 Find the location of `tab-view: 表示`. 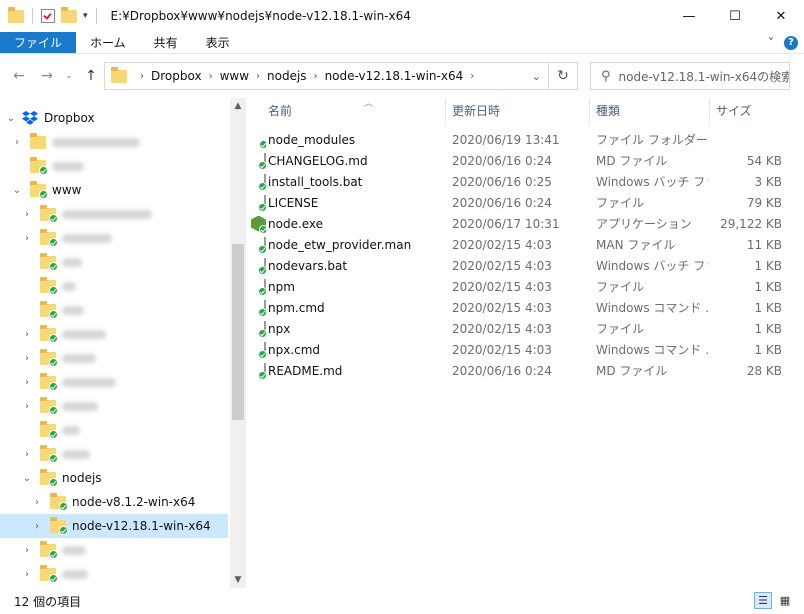

tab-view: 表示 is located at coordinates (218, 42).